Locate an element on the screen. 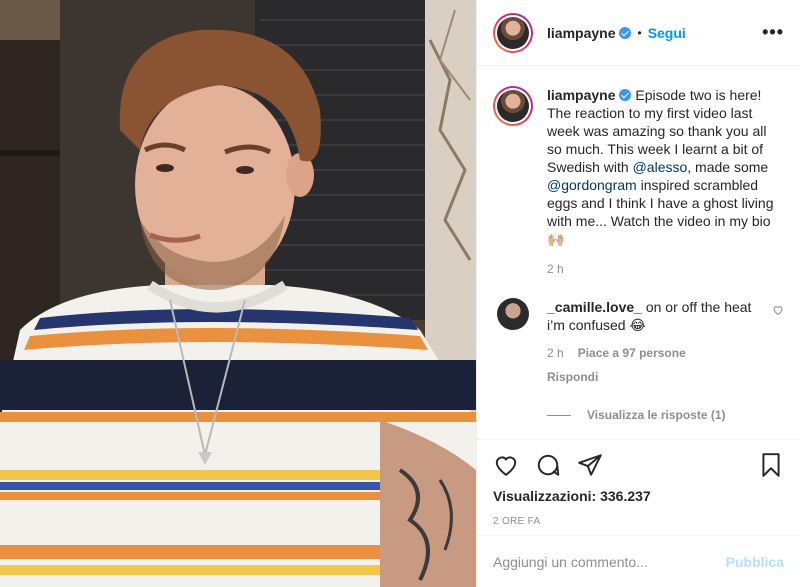 Image resolution: width=800 pixels, height=587 pixels. views-label: Visualizzazioni: is located at coordinates (545, 496).